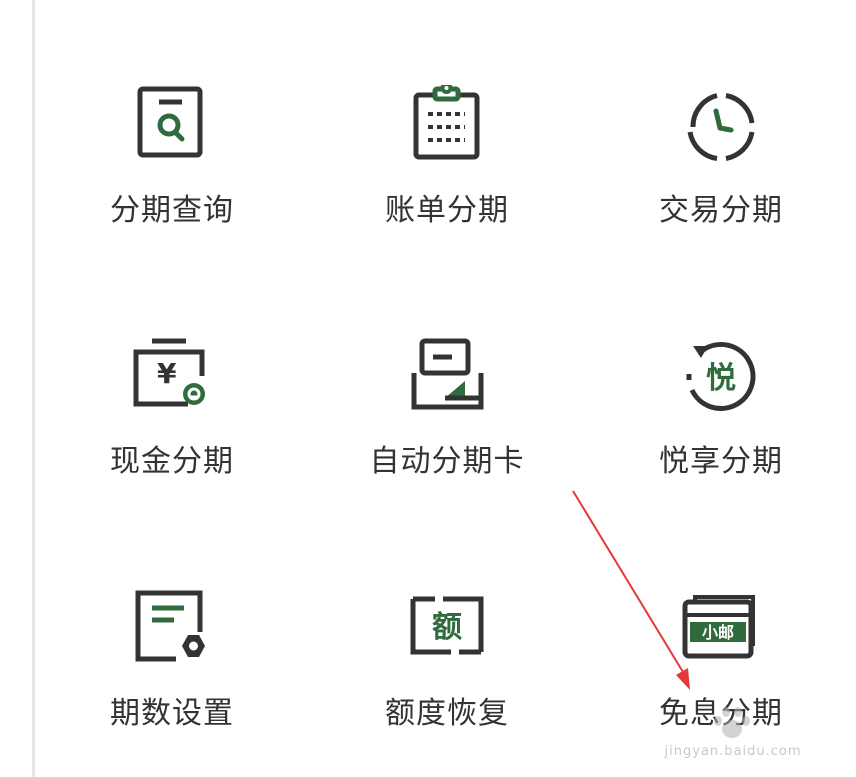  I want to click on yue-glyph: 悦, so click(721, 378).